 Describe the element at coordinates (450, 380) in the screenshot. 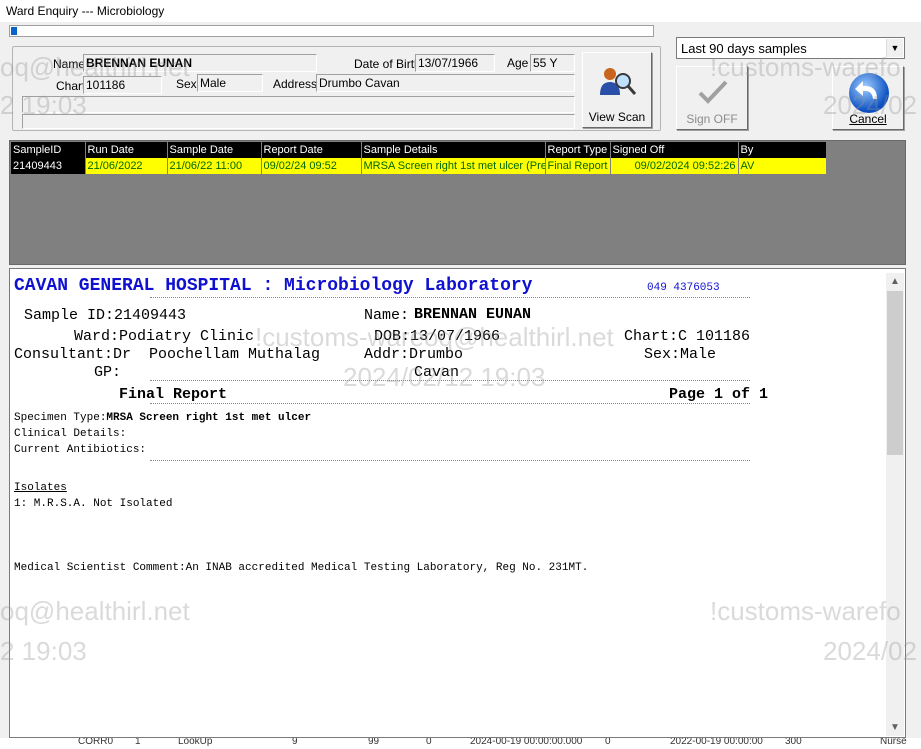

I see `address-divider` at that location.